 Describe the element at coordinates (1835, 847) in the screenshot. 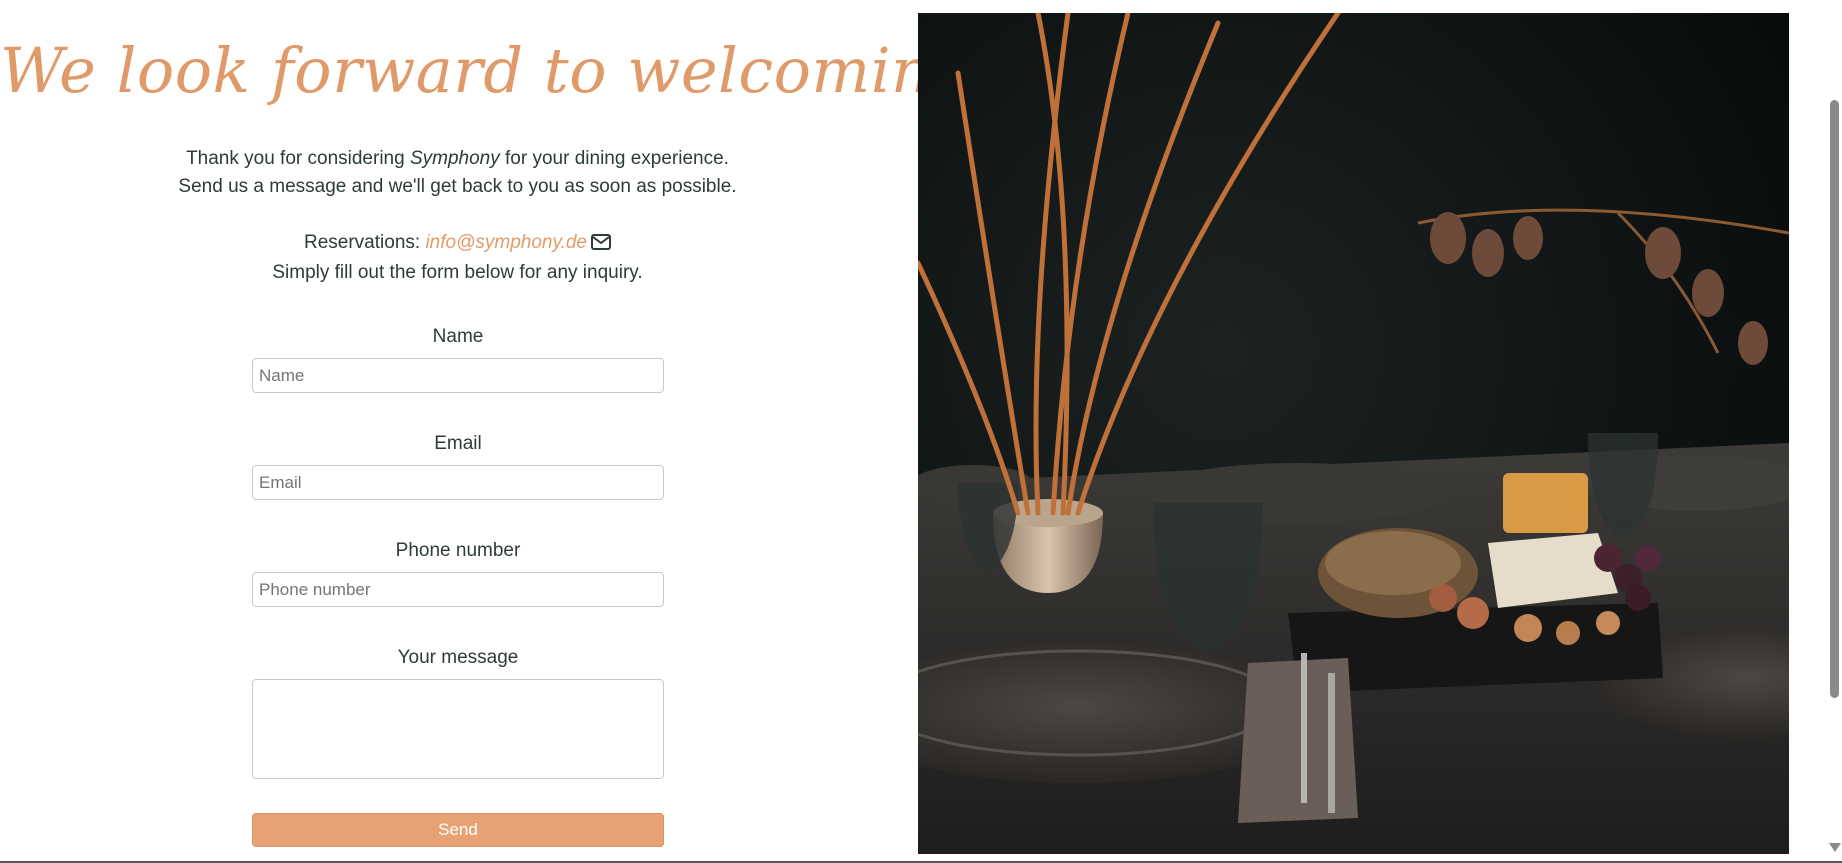

I see `scroll-down-icon` at that location.